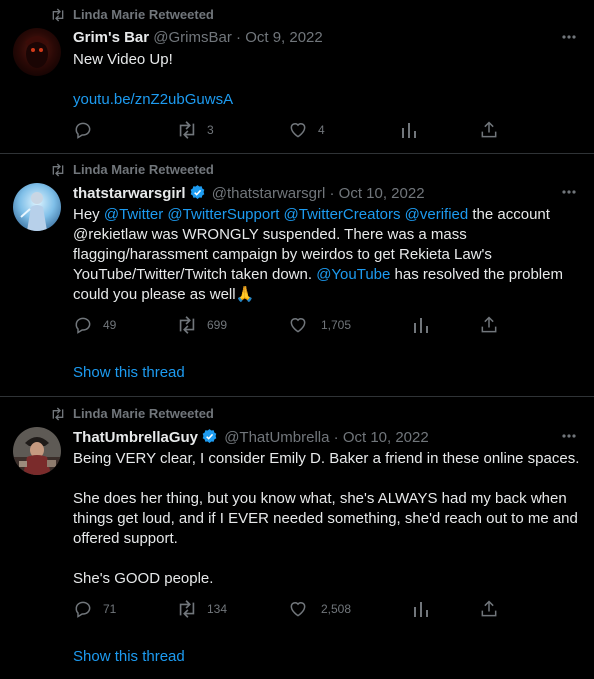 Image resolution: width=594 pixels, height=679 pixels. I want to click on tweet-link: youtu.be/znZ2ubGuwsA, so click(328, 100).